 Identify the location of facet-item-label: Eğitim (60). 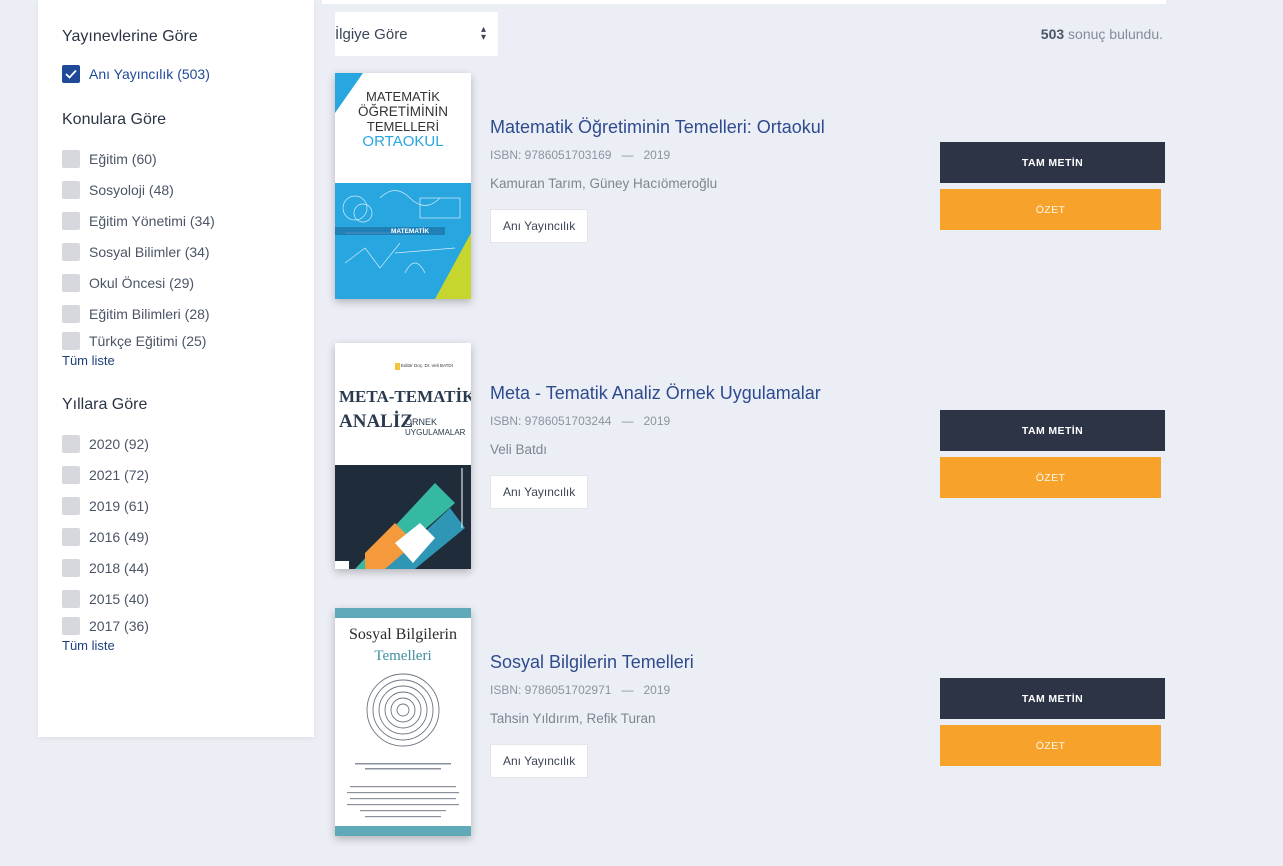
(123, 158).